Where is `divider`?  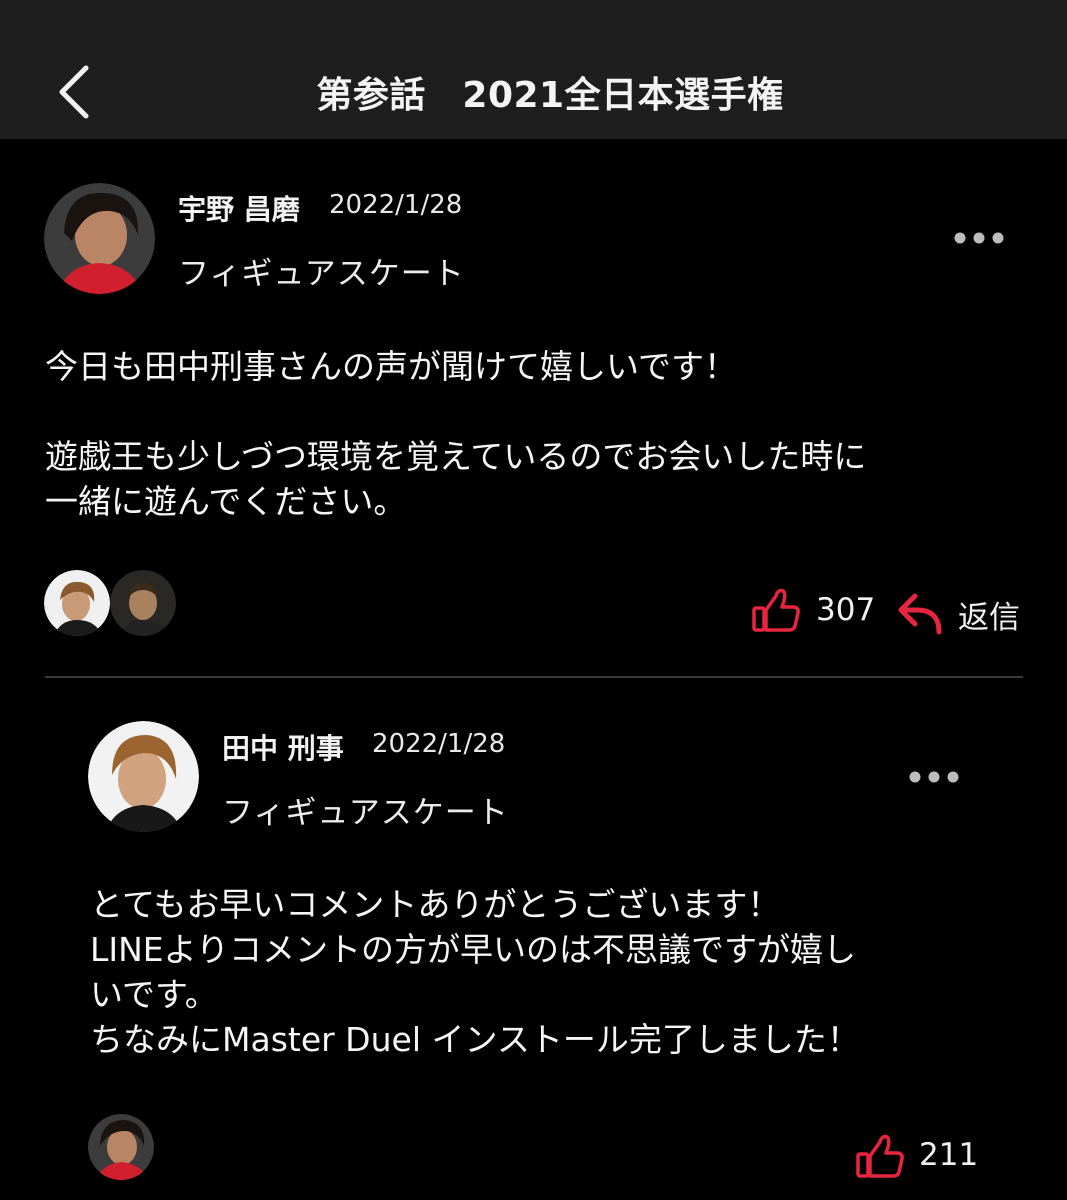
divider is located at coordinates (534, 677).